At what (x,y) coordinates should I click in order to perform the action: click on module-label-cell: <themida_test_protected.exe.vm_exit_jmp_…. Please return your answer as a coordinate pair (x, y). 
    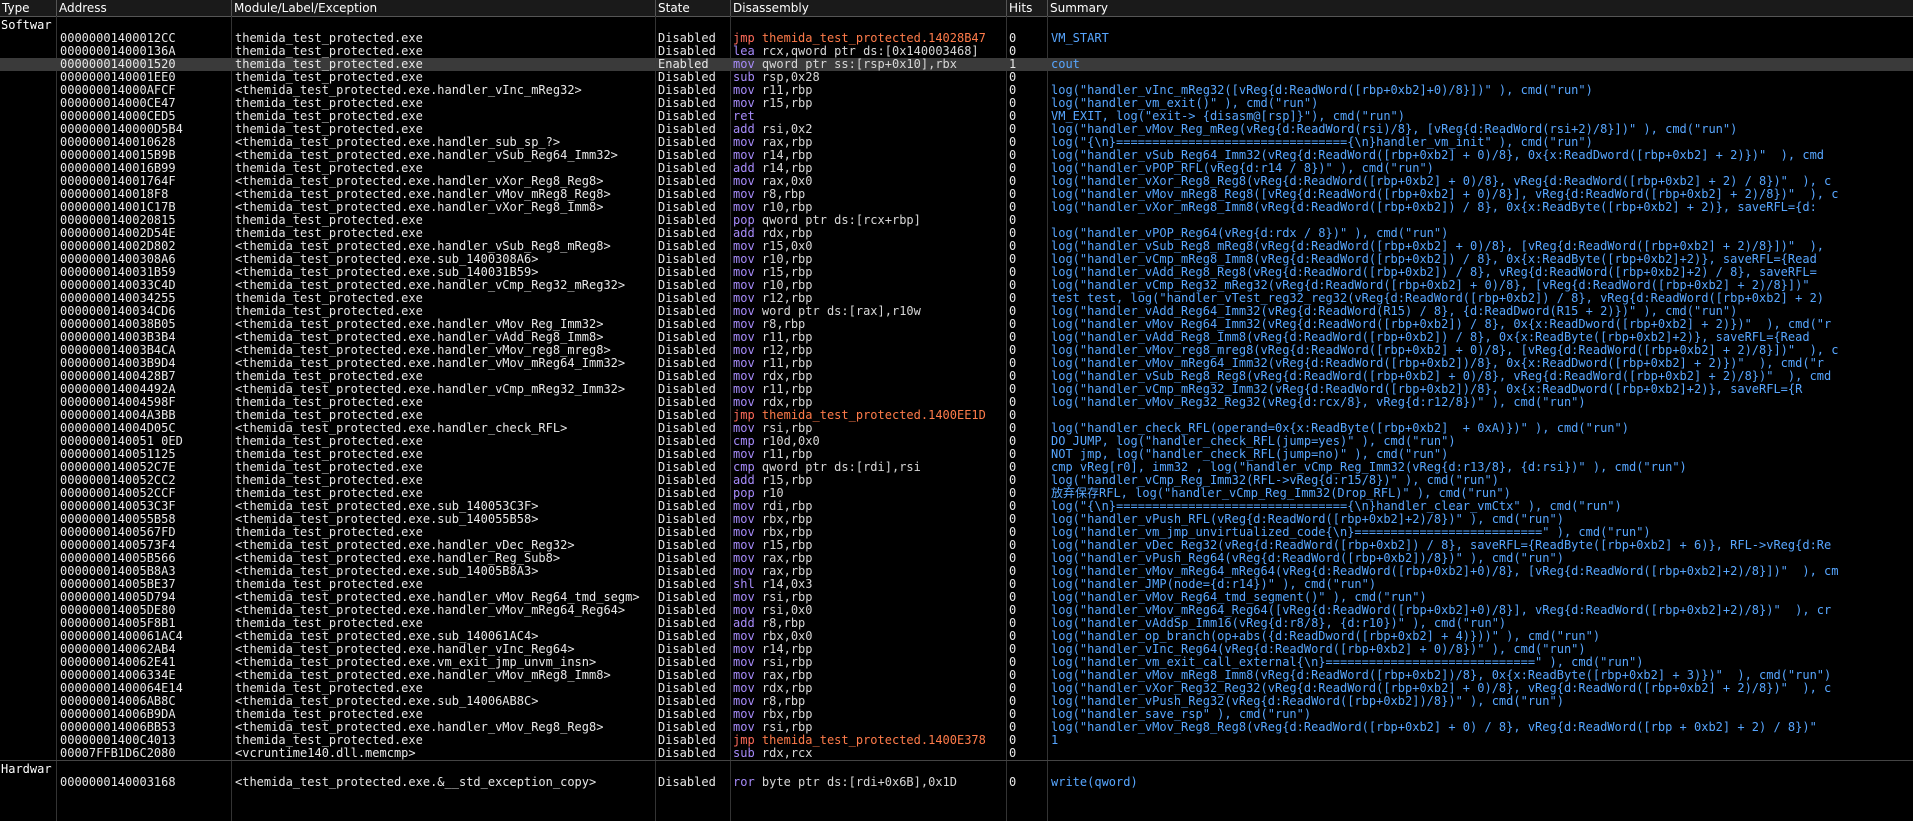
    Looking at the image, I should click on (416, 662).